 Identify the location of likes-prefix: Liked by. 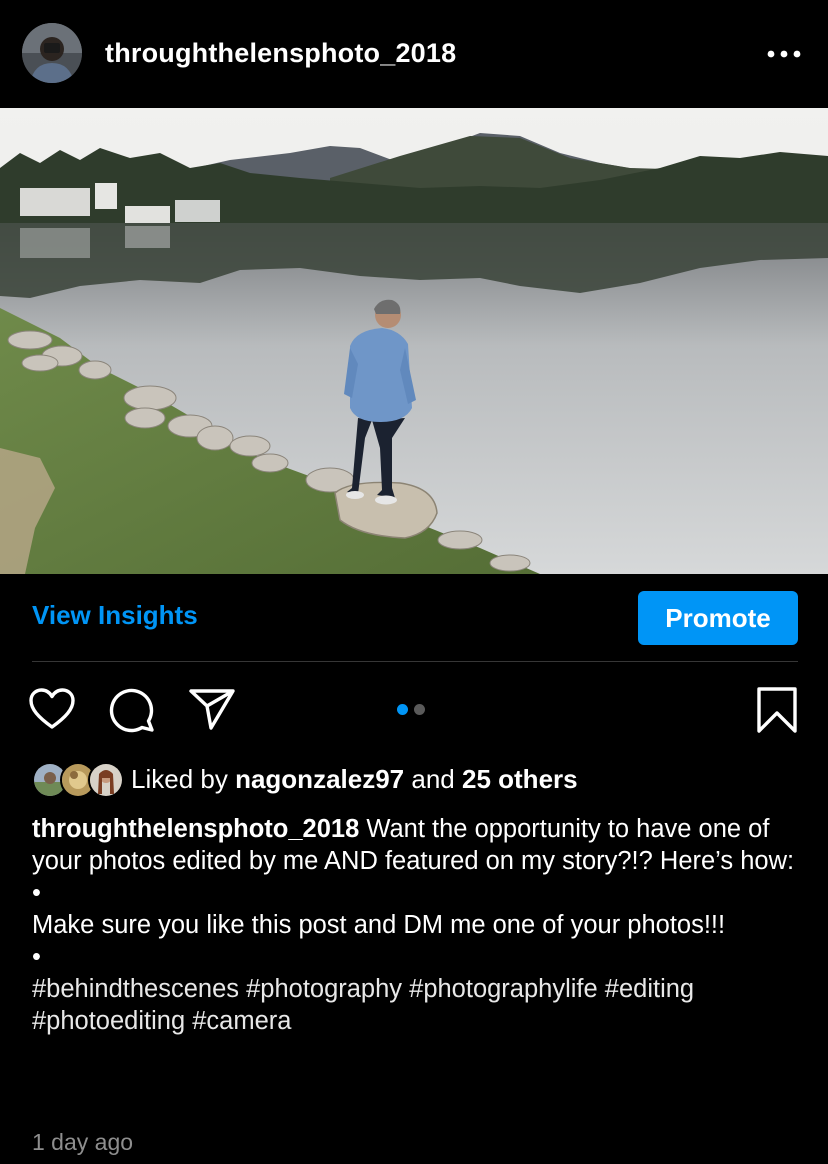
(179, 778).